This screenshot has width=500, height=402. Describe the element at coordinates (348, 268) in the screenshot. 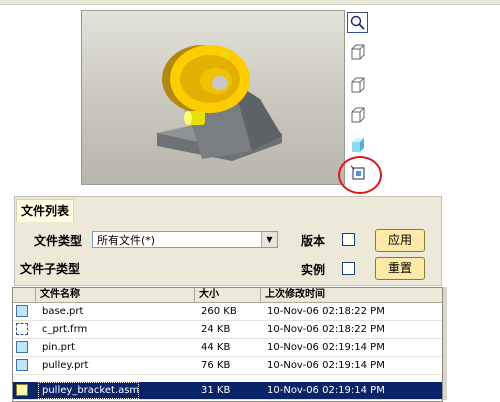

I see `instance-checkbox` at that location.